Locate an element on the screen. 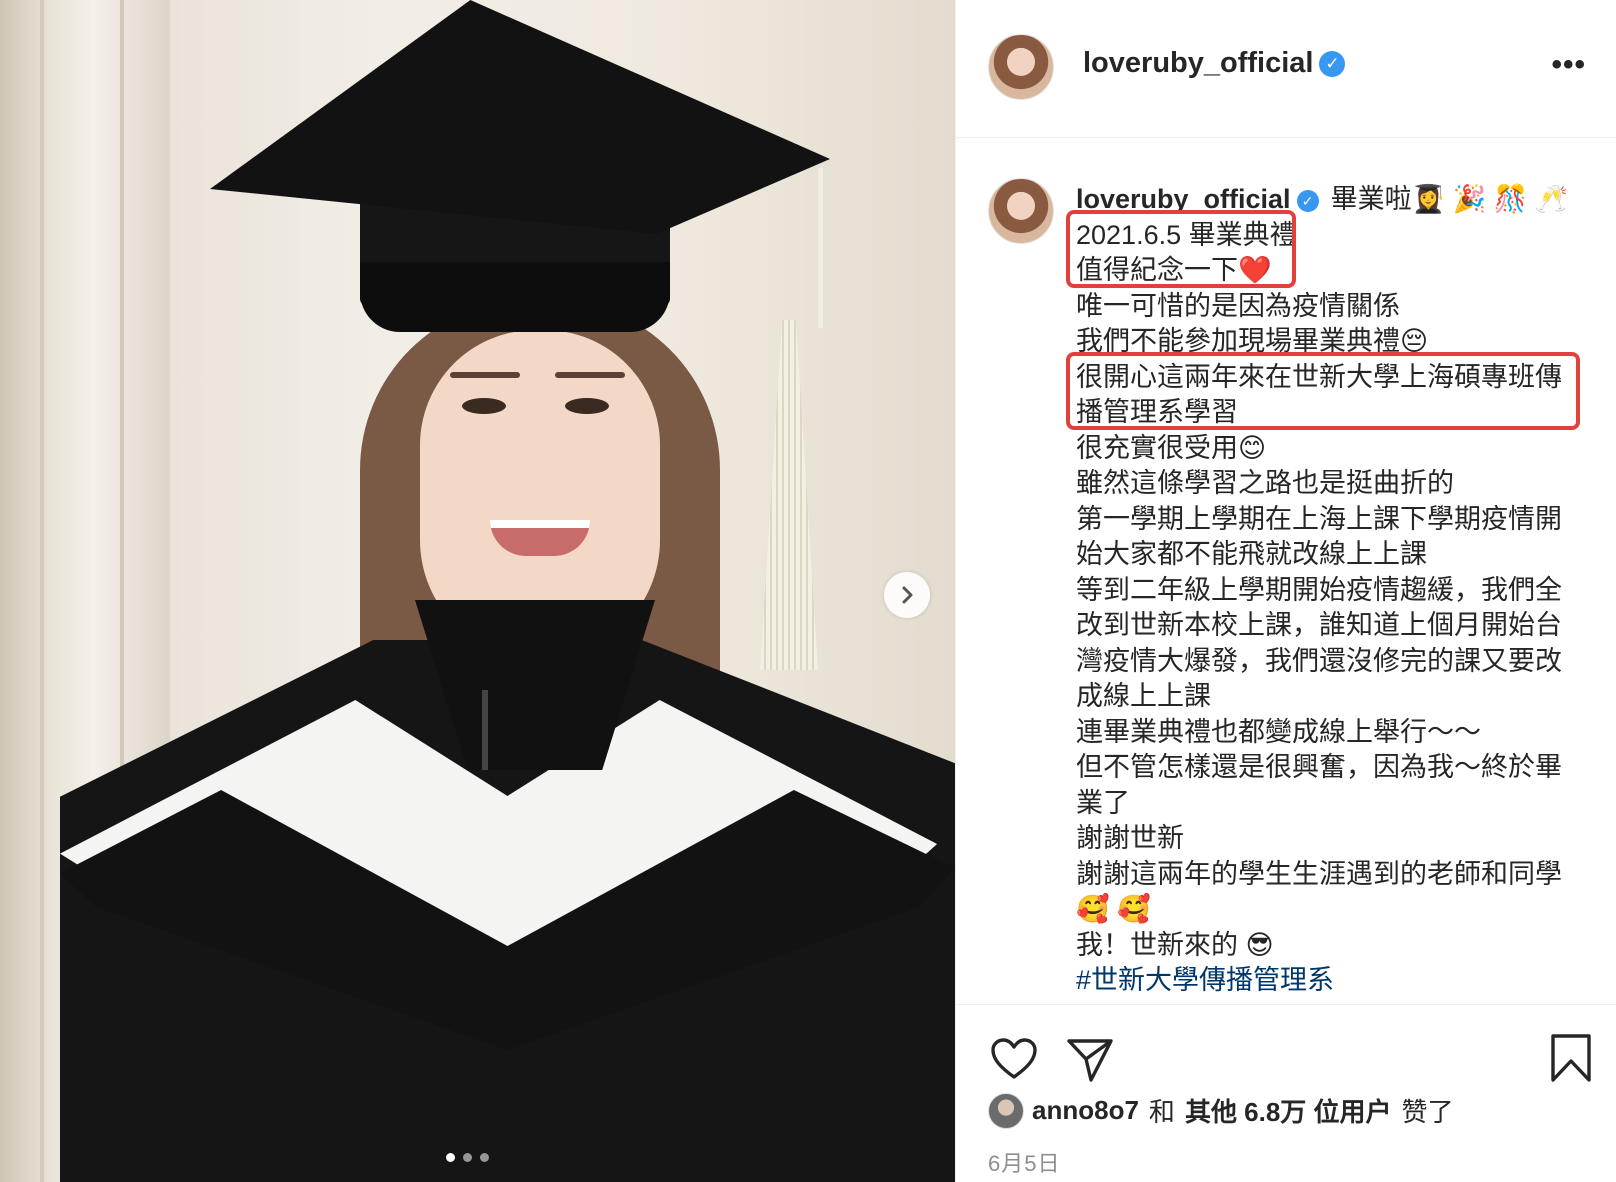  username-link: loveruby_official is located at coordinates (1198, 63).